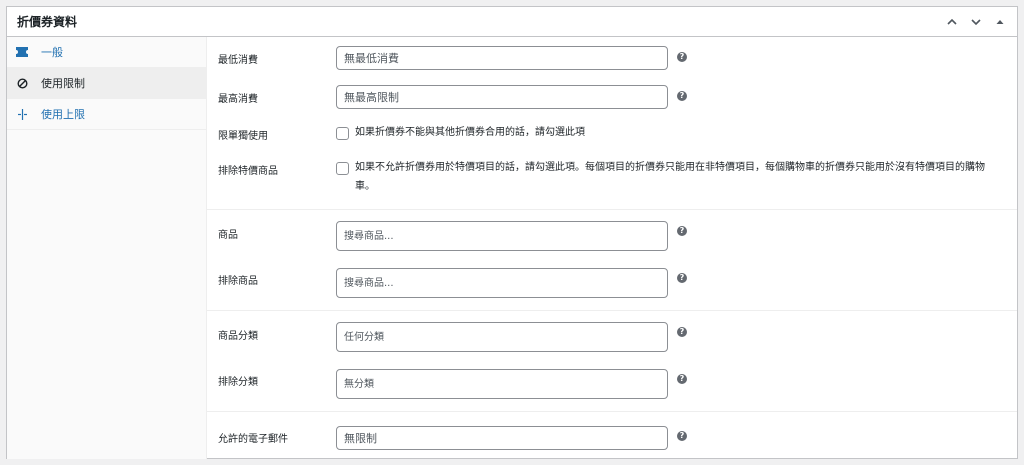  Describe the element at coordinates (682, 379) in the screenshot. I see `exclude-categories-help-icon: ?` at that location.